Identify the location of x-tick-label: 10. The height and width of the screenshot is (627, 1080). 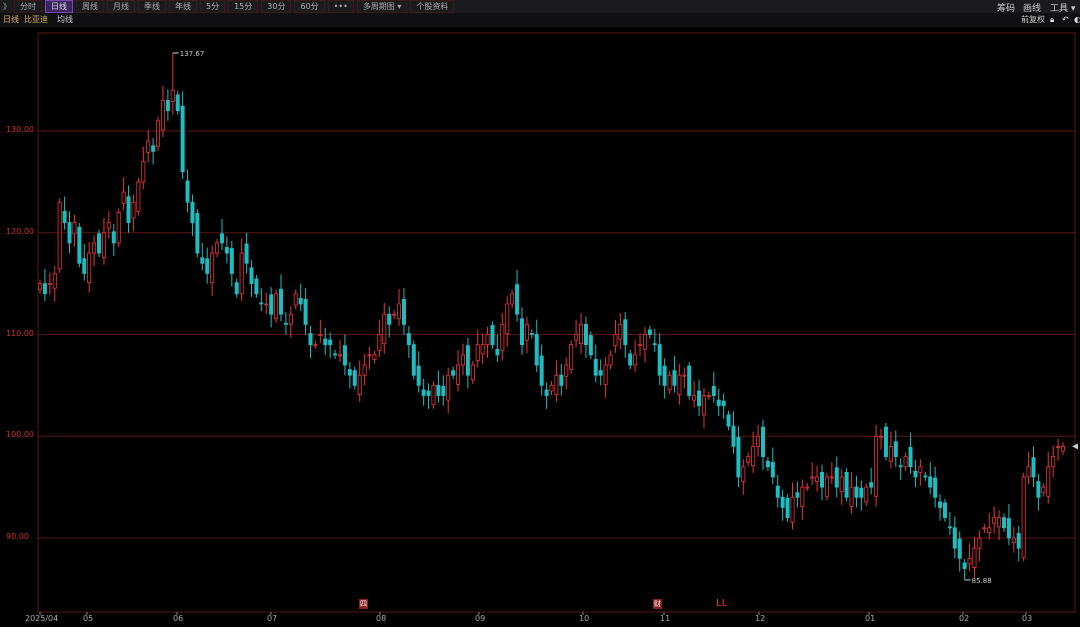
(584, 618).